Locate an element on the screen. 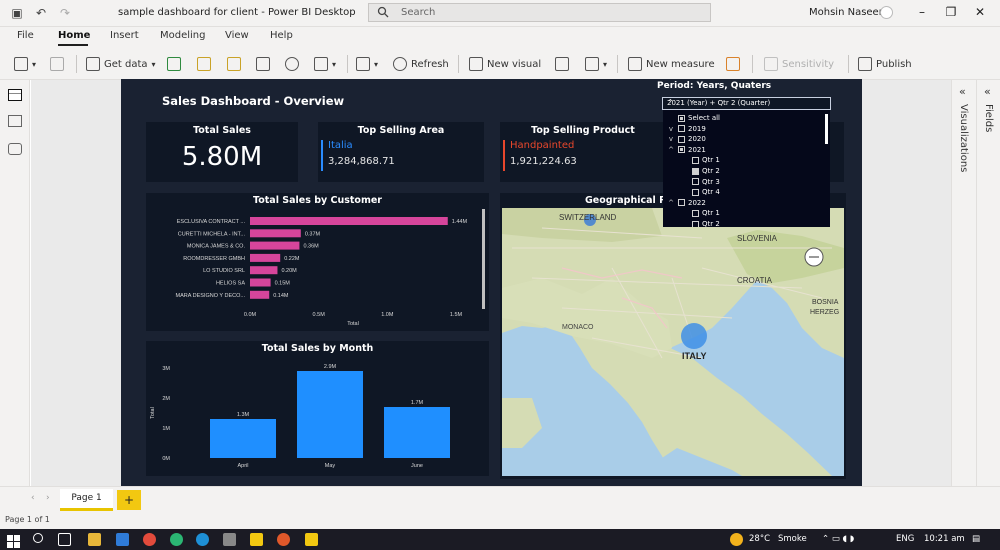 Image resolution: width=1000 pixels, height=550 pixels. fields-pane: « Fields is located at coordinates (988, 283).